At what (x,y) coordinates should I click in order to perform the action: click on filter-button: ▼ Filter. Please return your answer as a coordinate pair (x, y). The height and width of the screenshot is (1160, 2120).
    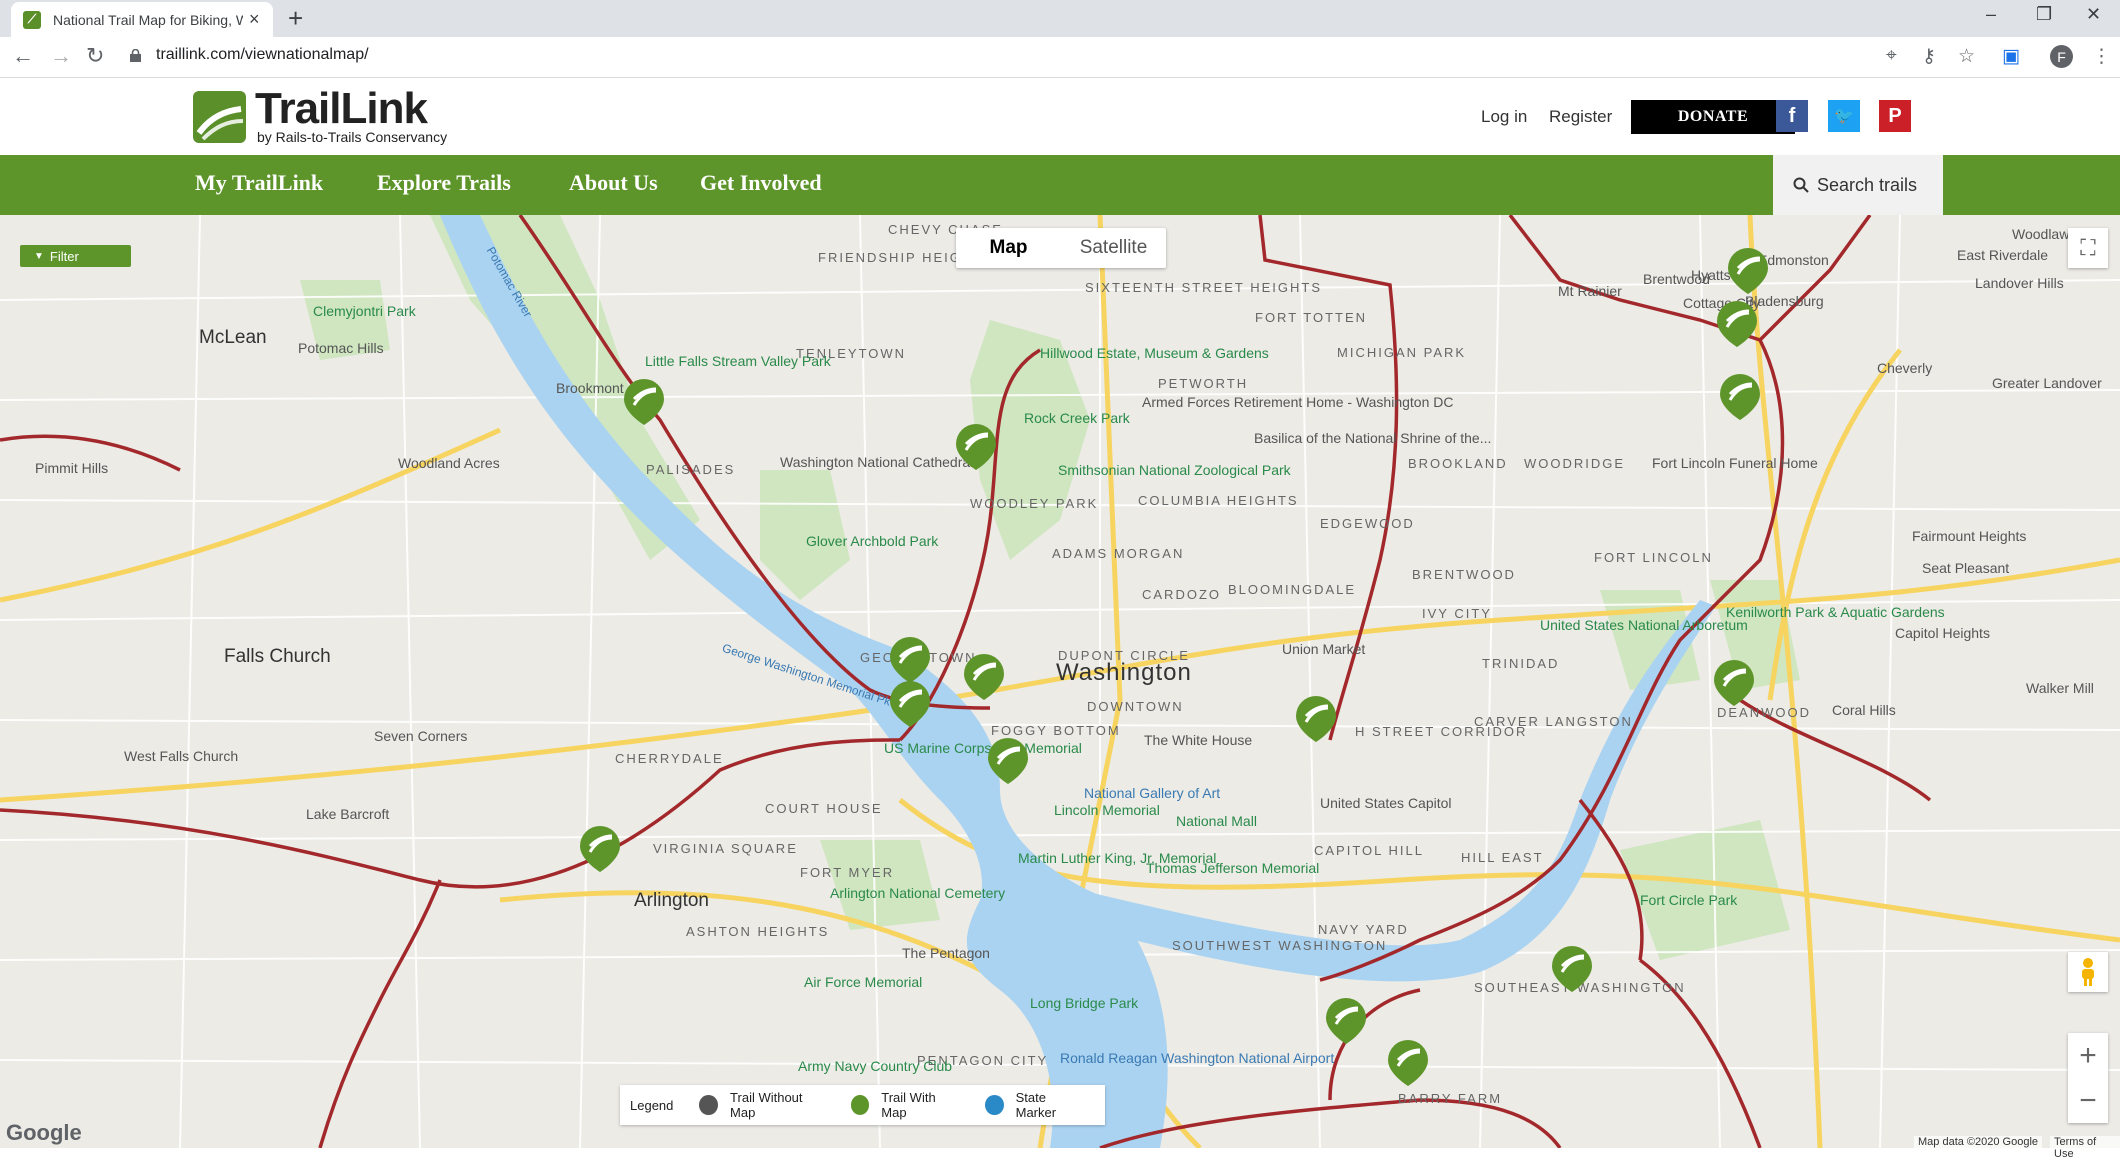
    Looking at the image, I should click on (75, 256).